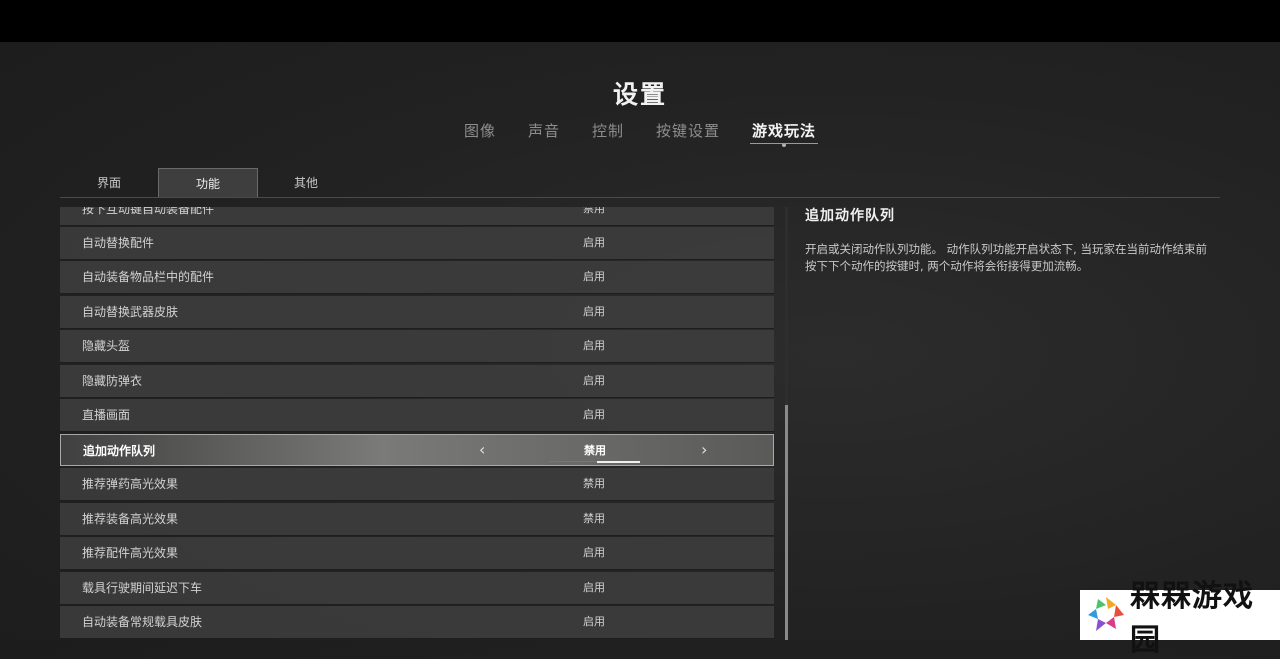 This screenshot has height=659, width=1280. Describe the element at coordinates (850, 216) in the screenshot. I see `description-title: 追加动作队列` at that location.